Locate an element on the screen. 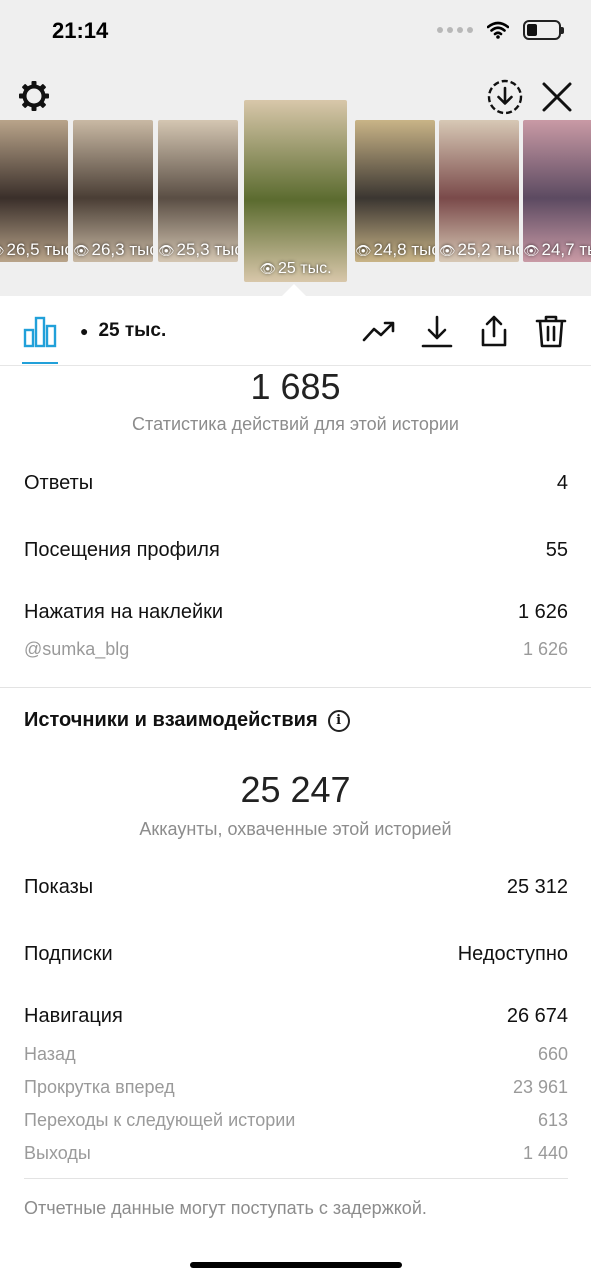 The image size is (591, 1280). reach-caption: Аккаунты, охваченные этой историей is located at coordinates (295, 829).